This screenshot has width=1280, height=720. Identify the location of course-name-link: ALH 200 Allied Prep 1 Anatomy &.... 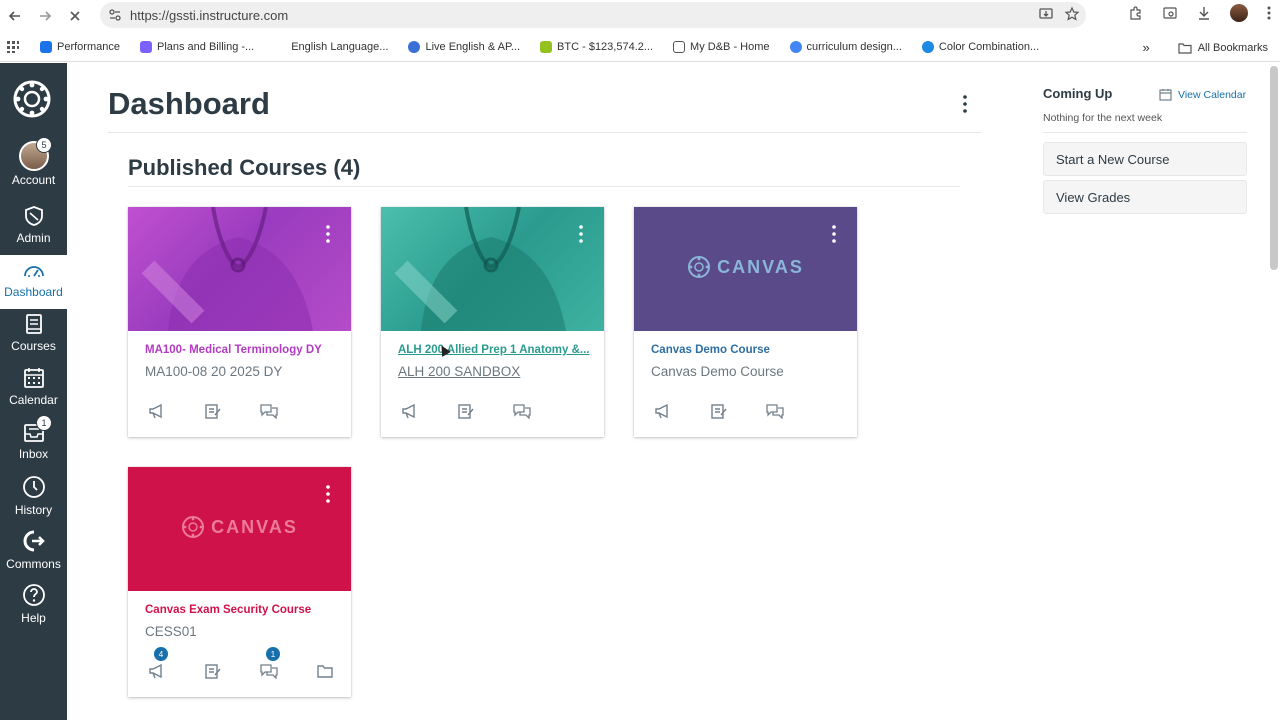
(495, 350).